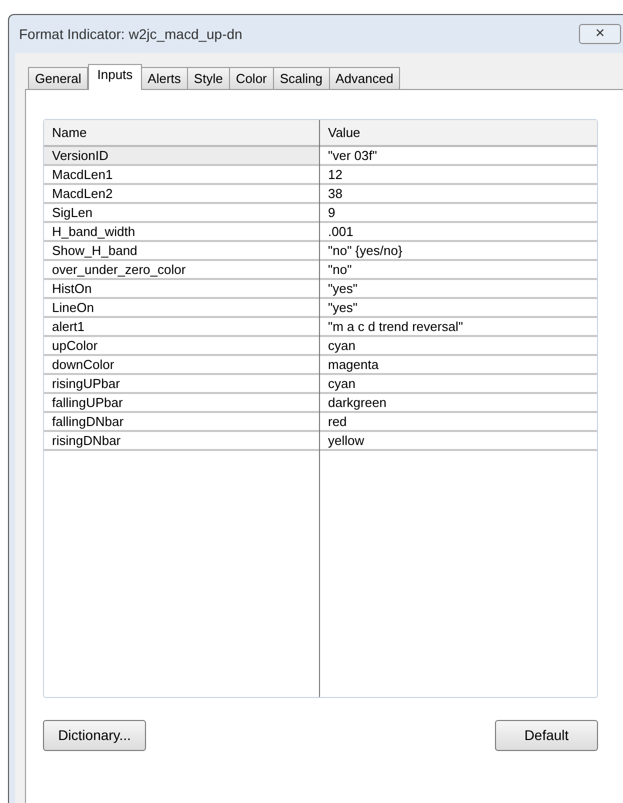 The image size is (623, 803). Describe the element at coordinates (58, 78) in the screenshot. I see `tab: General` at that location.